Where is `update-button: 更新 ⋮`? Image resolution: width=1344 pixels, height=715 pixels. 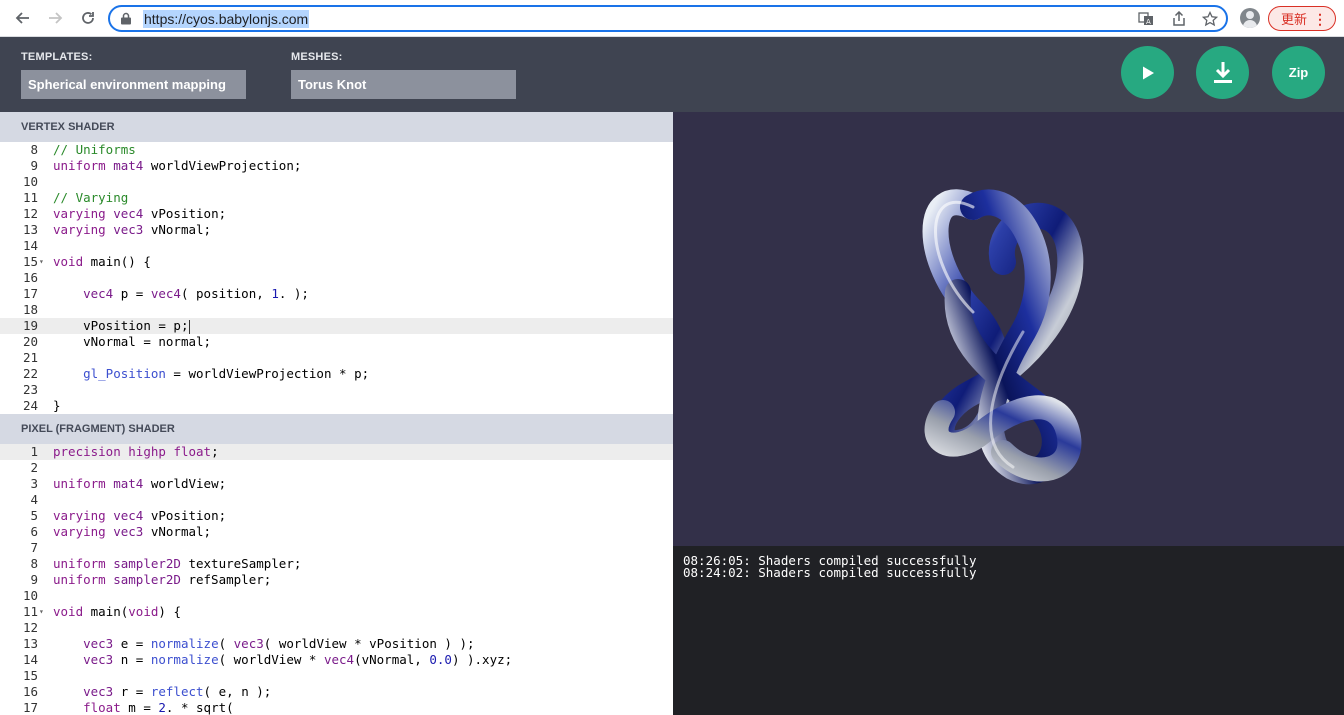
update-button: 更新 ⋮ is located at coordinates (1302, 18).